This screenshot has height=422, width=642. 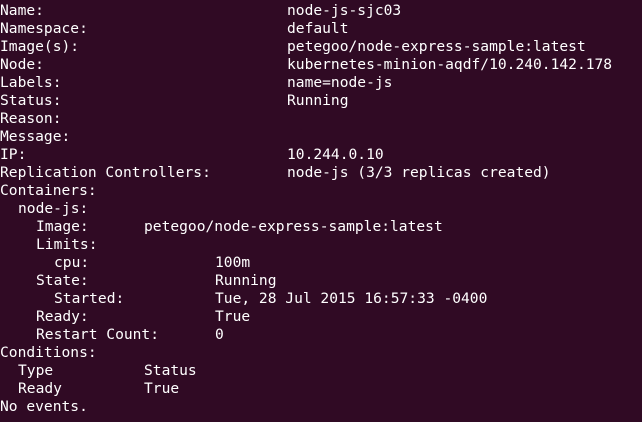 I want to click on output-line-status: Status: Running, so click(x=321, y=101).